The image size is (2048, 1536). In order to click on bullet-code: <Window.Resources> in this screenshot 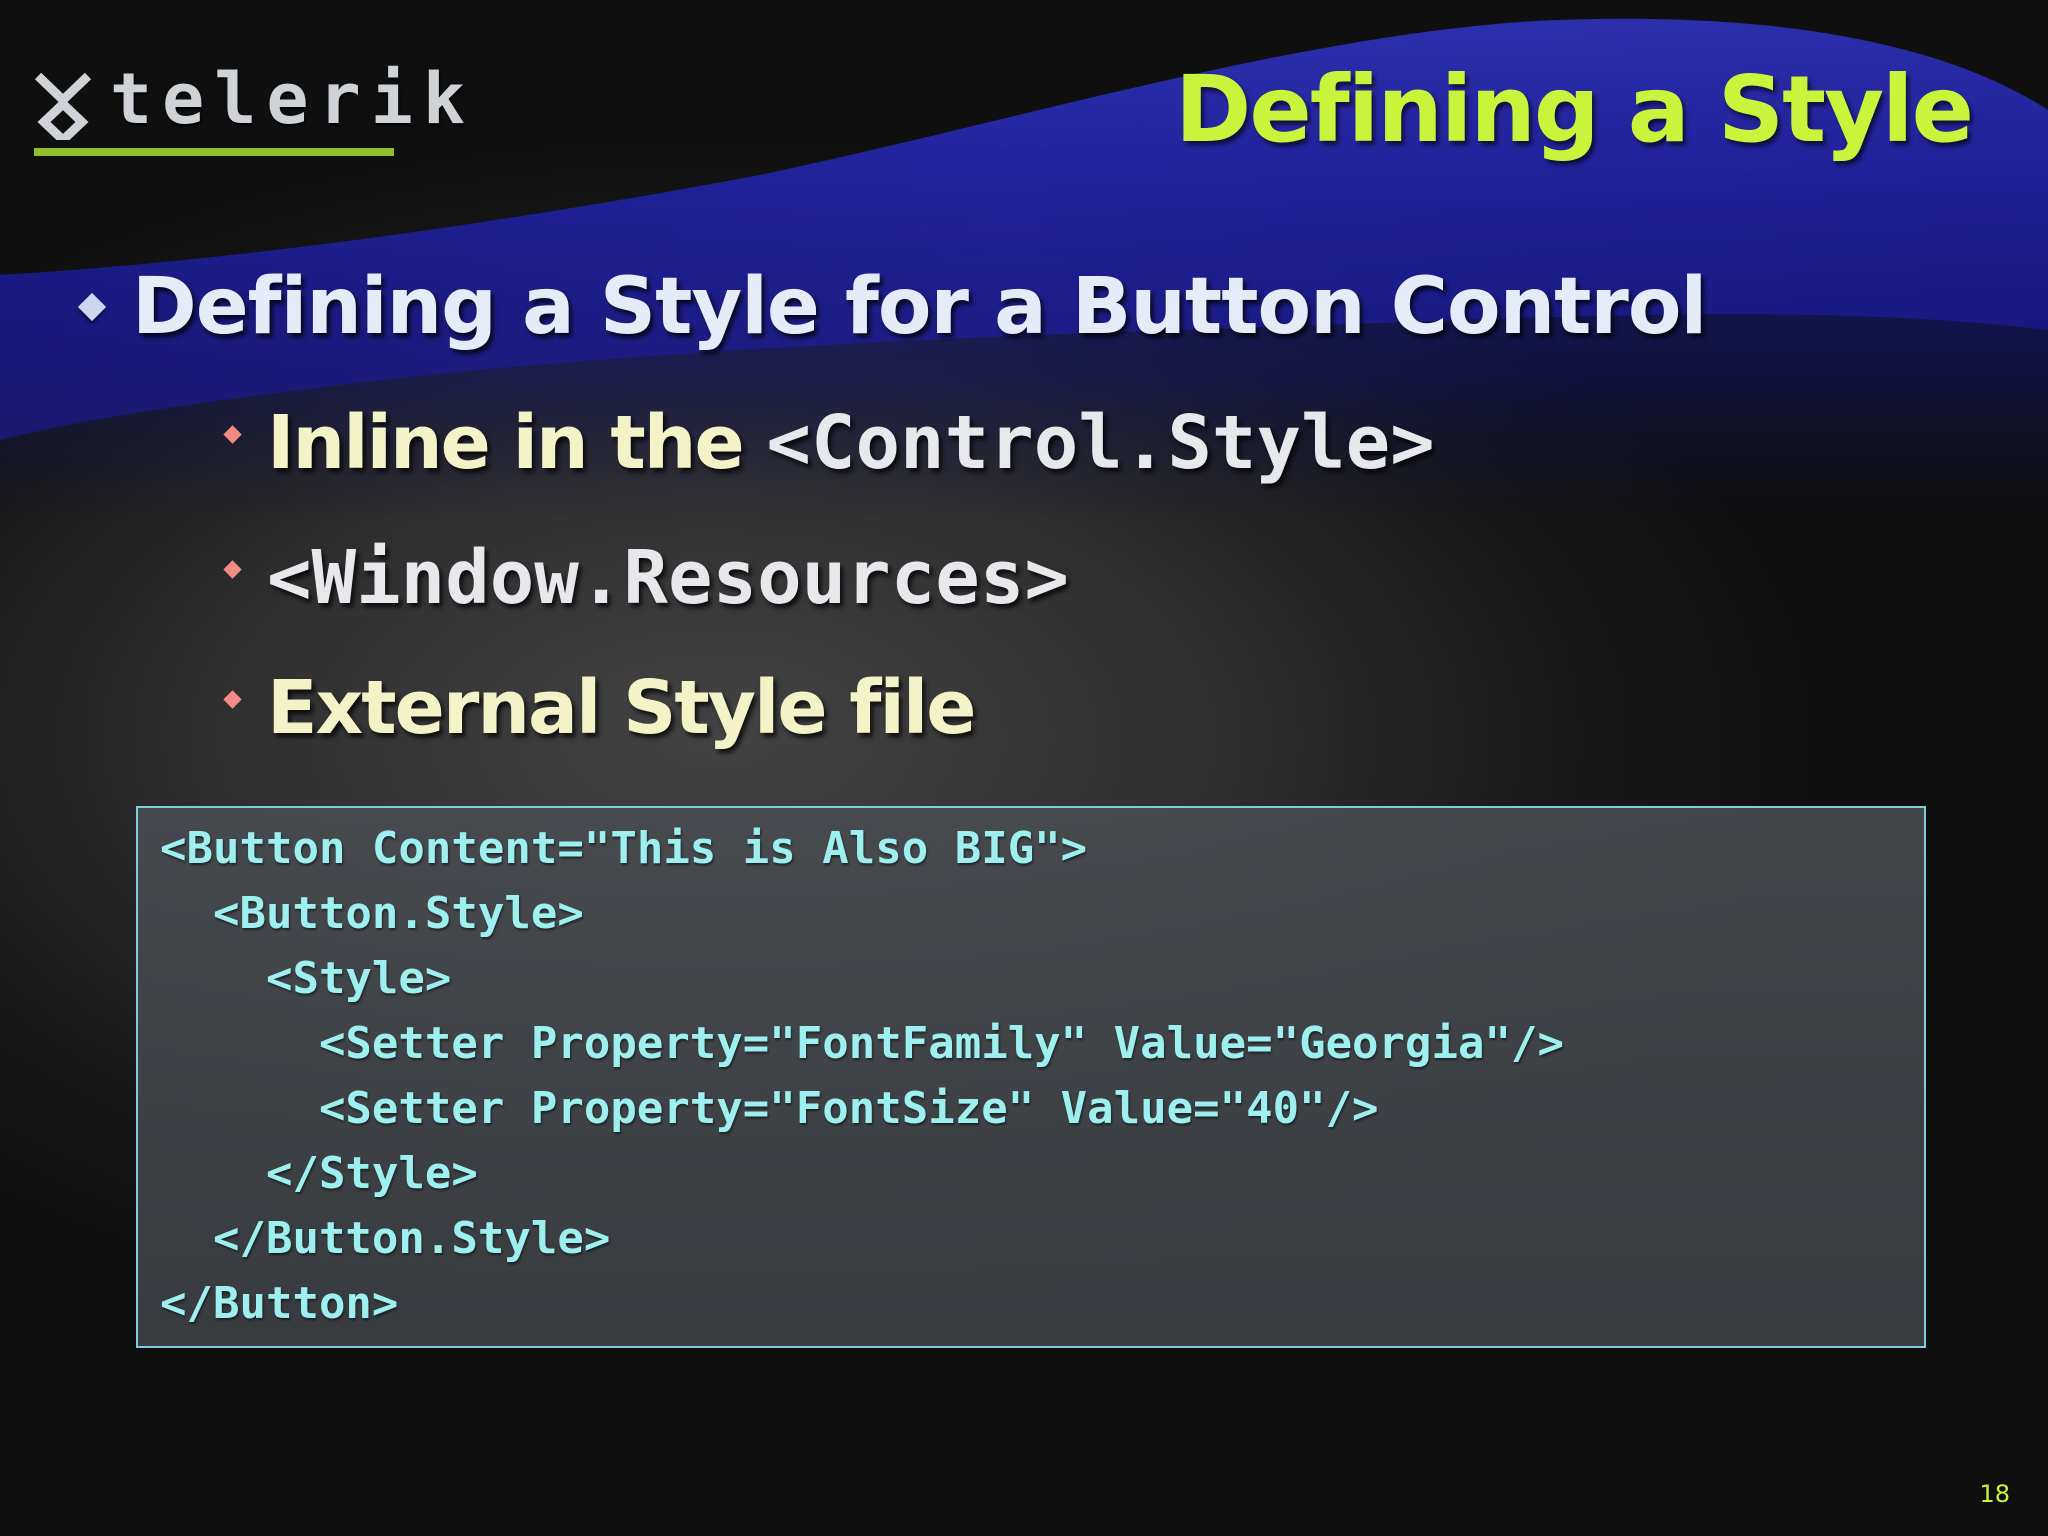, I will do `click(668, 578)`.